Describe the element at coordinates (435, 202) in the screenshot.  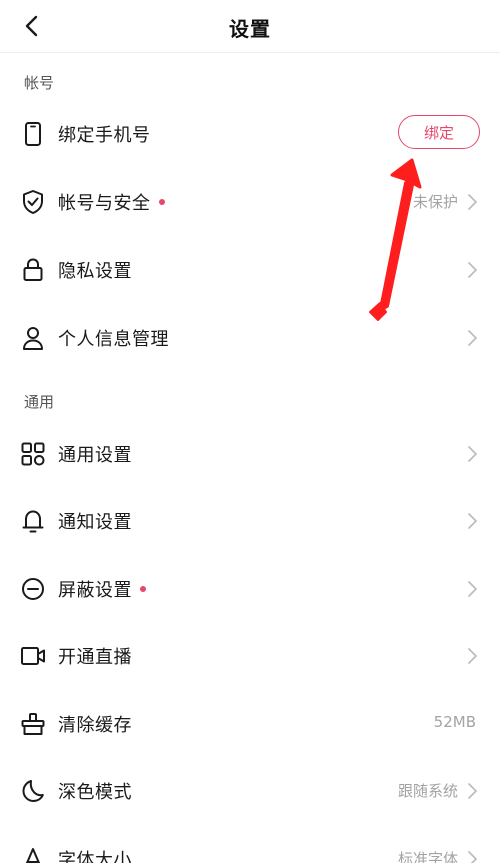
I see `row-value: 未保护` at that location.